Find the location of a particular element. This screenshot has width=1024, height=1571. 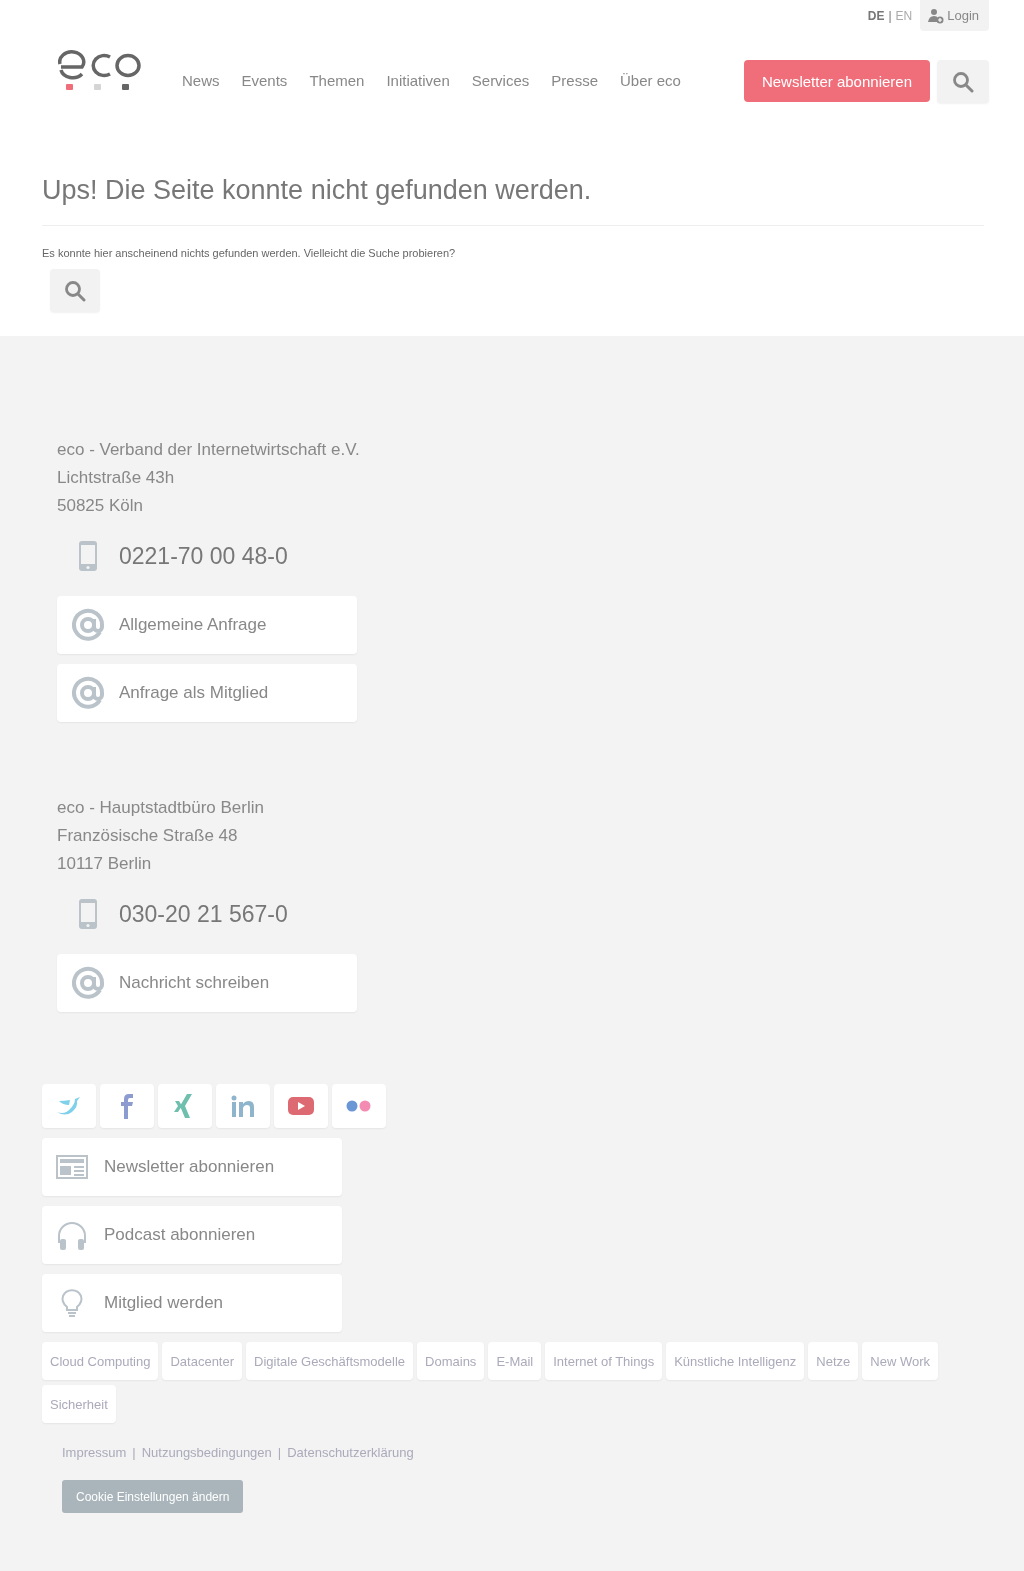

topic-tag: Datacenter is located at coordinates (202, 1361).